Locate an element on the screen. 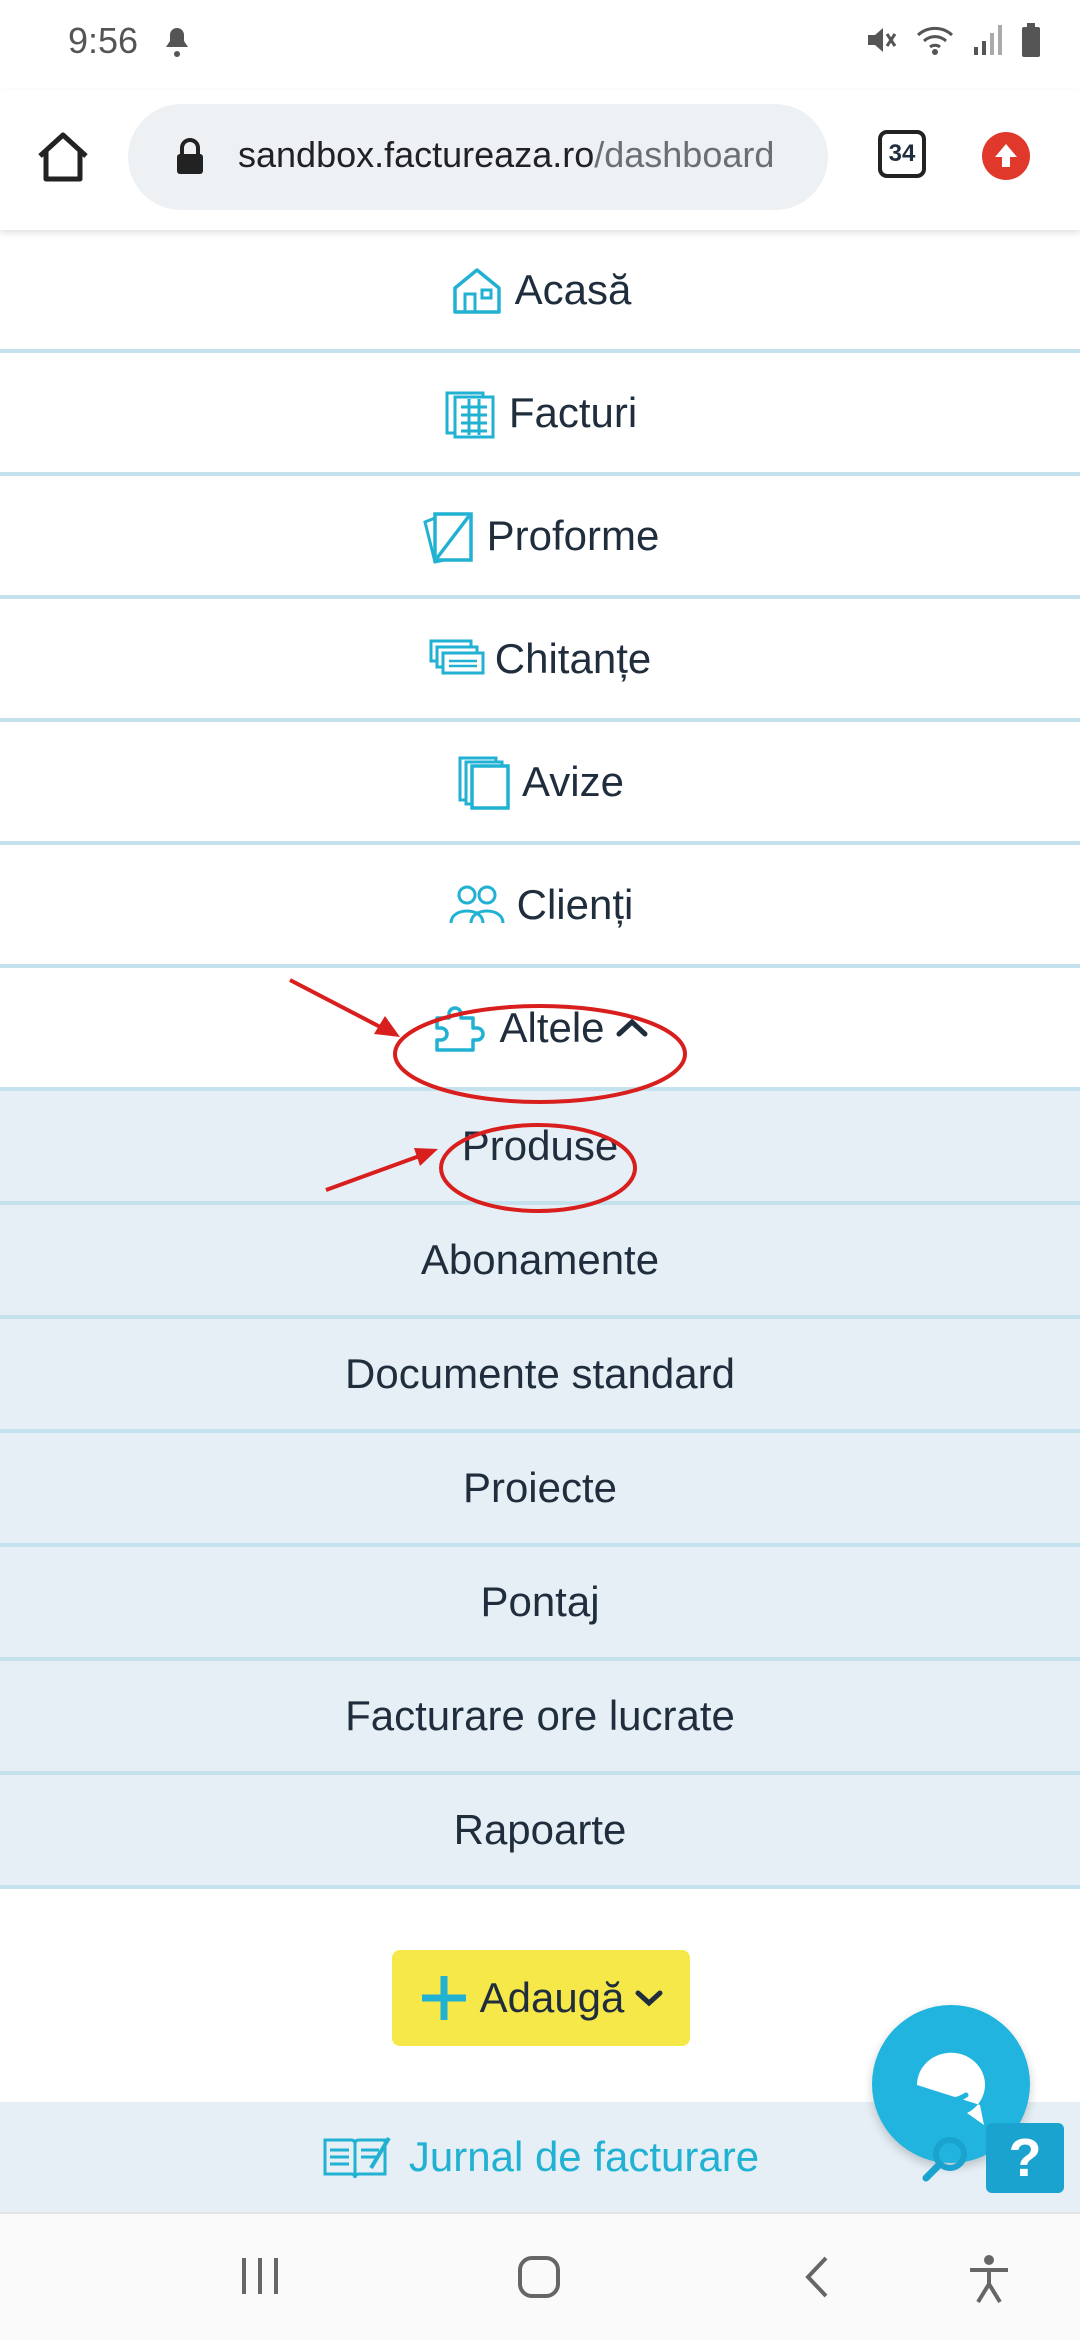  add-button-label: Adaugă is located at coordinates (552, 1997).